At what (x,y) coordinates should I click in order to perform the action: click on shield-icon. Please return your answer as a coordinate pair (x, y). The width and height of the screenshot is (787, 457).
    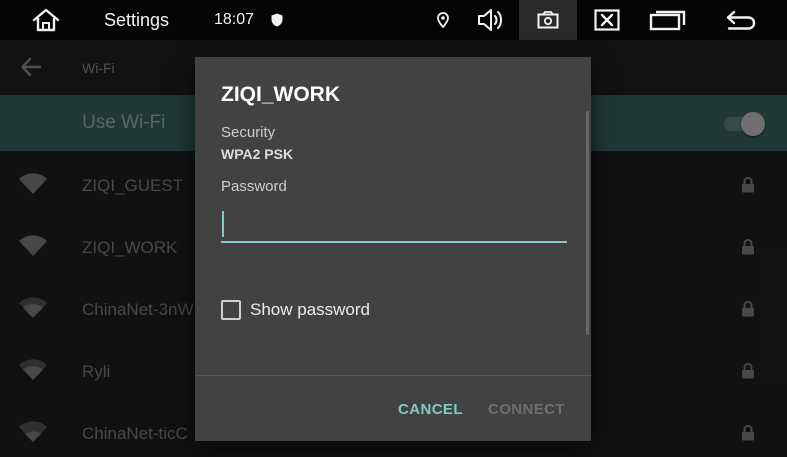
    Looking at the image, I should click on (277, 20).